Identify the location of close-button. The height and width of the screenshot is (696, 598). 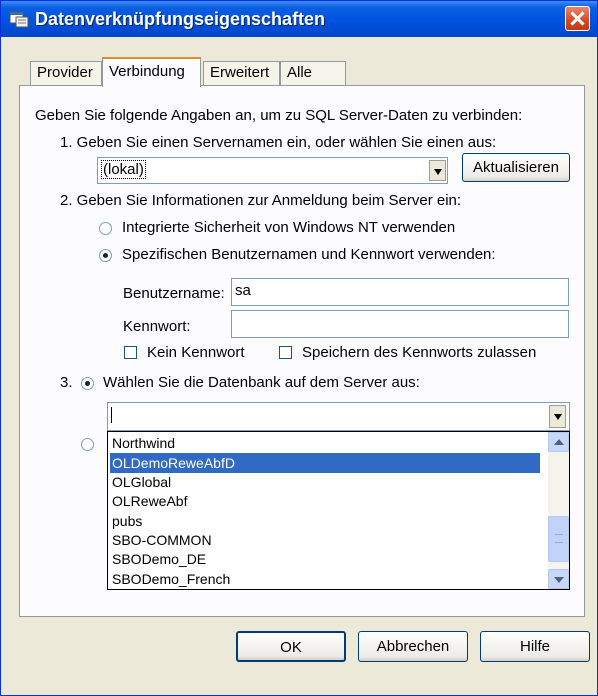
(577, 18).